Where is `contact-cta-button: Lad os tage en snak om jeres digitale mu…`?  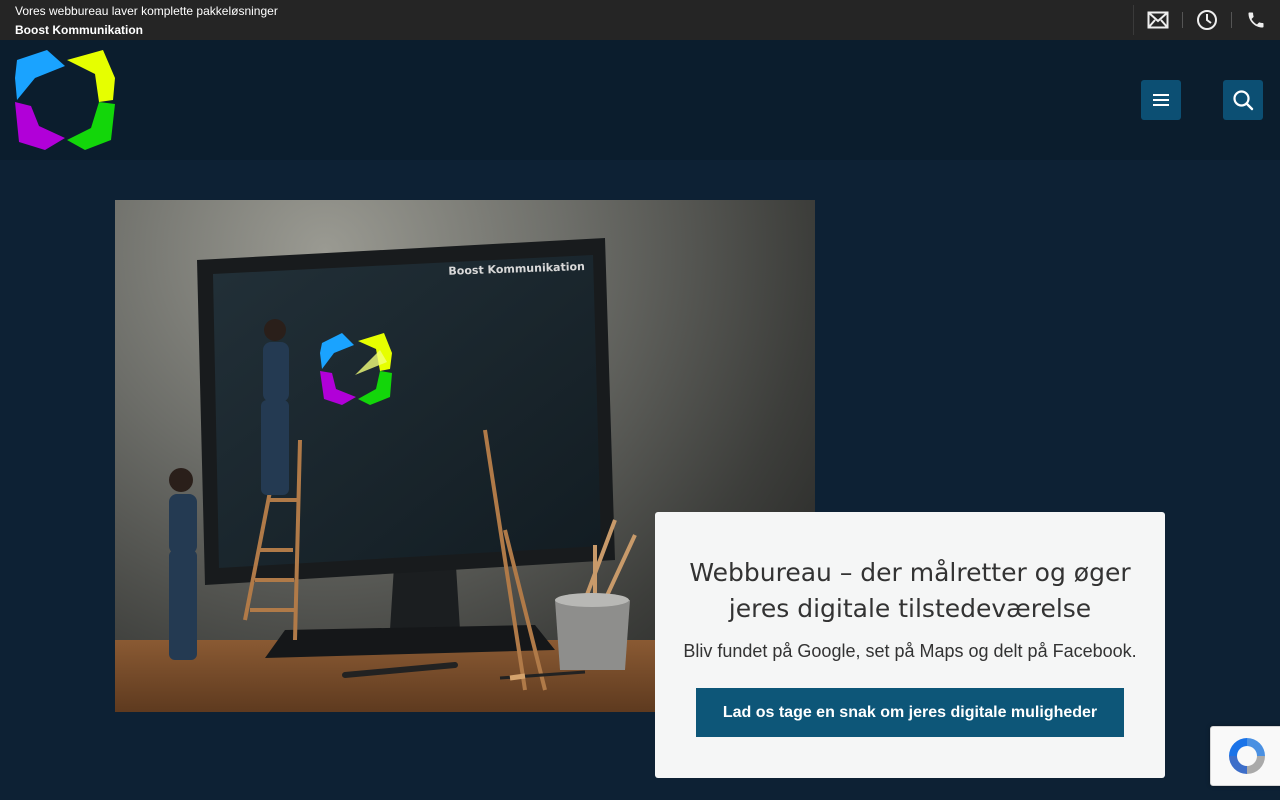 contact-cta-button: Lad os tage en snak om jeres digitale mu… is located at coordinates (910, 712).